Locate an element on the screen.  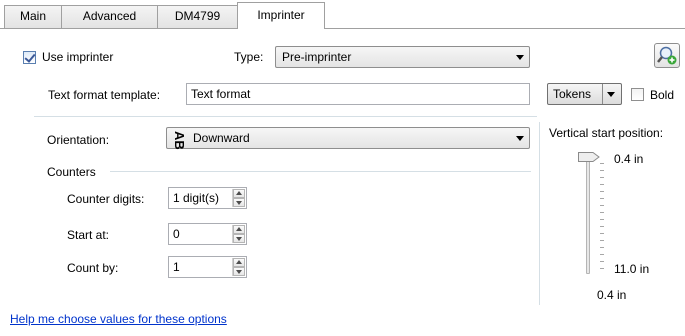
text-format-input: Text format is located at coordinates (358, 94).